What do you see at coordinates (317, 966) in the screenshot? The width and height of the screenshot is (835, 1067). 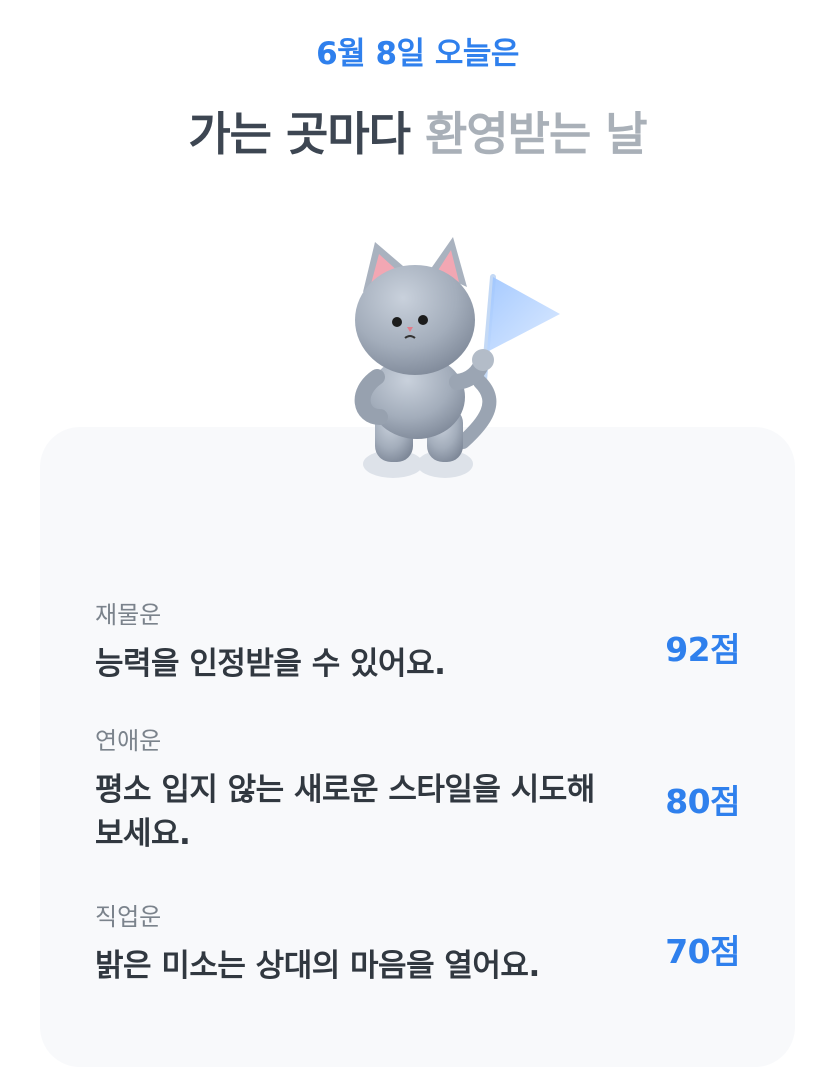 I see `fortune-message: 밝은 미소는 상대의 마음을 열어요.` at bounding box center [317, 966].